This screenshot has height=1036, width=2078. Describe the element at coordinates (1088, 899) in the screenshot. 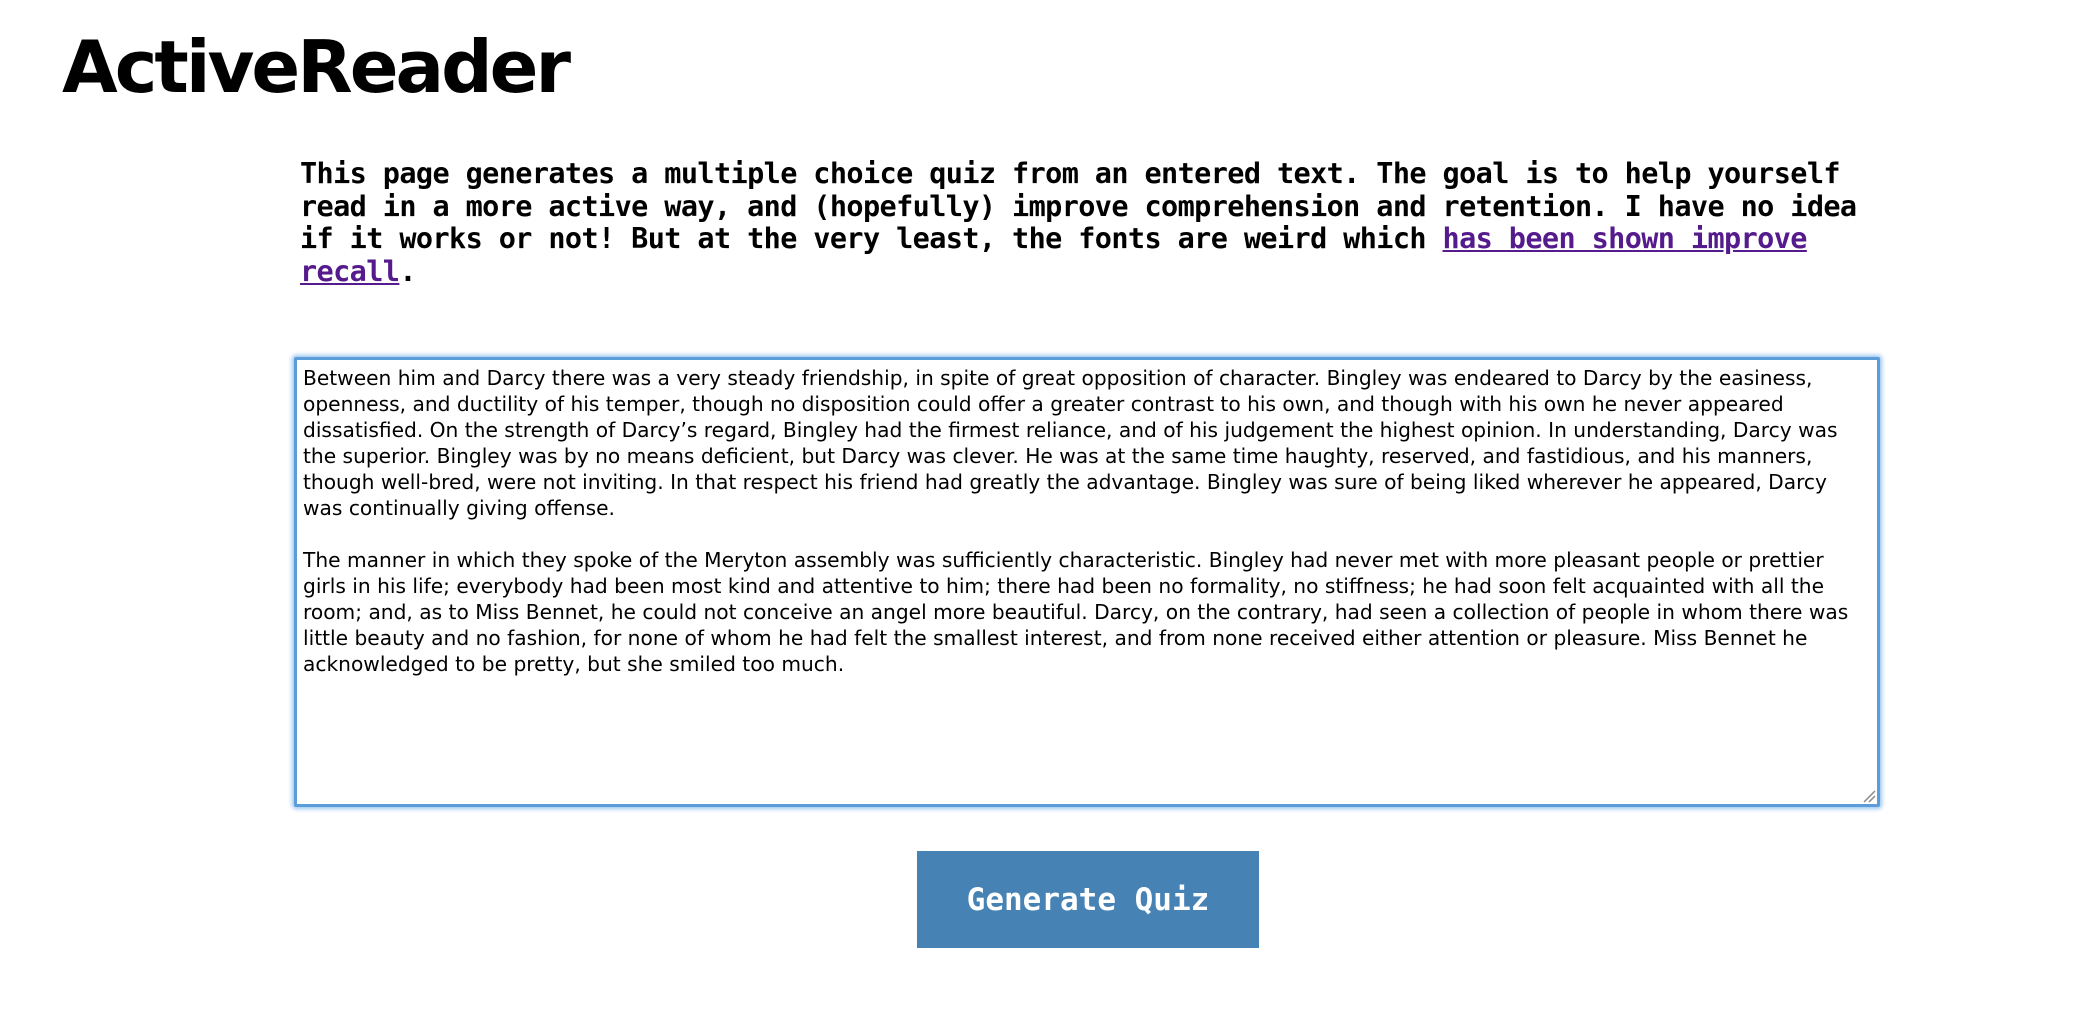

I see `generate-quiz-button: Generate Quiz` at that location.